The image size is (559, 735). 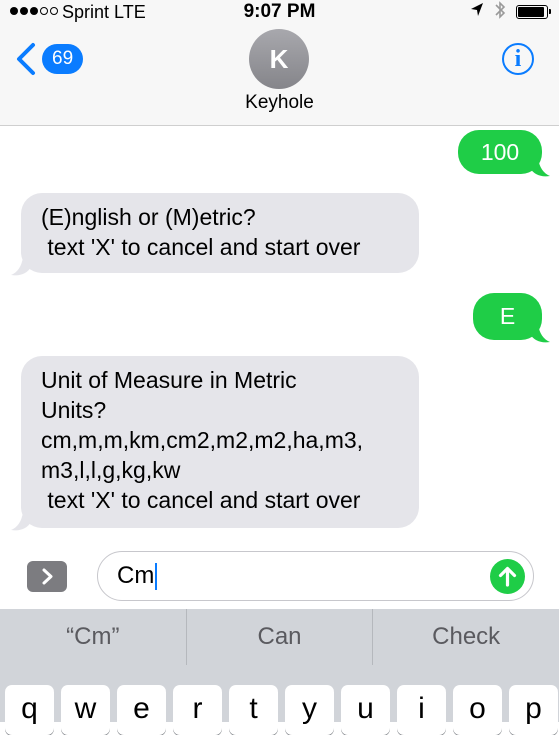 What do you see at coordinates (533, 710) in the screenshot?
I see `key-p: p` at bounding box center [533, 710].